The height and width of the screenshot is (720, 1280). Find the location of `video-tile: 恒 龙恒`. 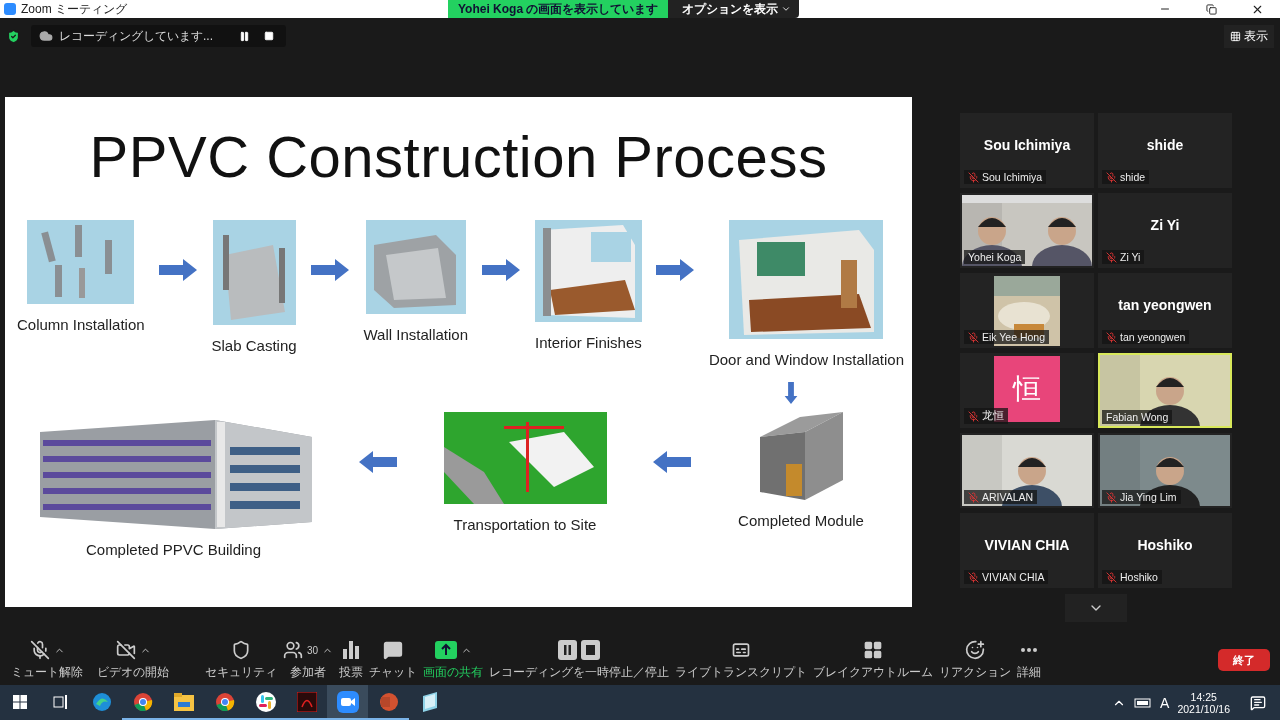

video-tile: 恒 龙恒 is located at coordinates (1027, 390).